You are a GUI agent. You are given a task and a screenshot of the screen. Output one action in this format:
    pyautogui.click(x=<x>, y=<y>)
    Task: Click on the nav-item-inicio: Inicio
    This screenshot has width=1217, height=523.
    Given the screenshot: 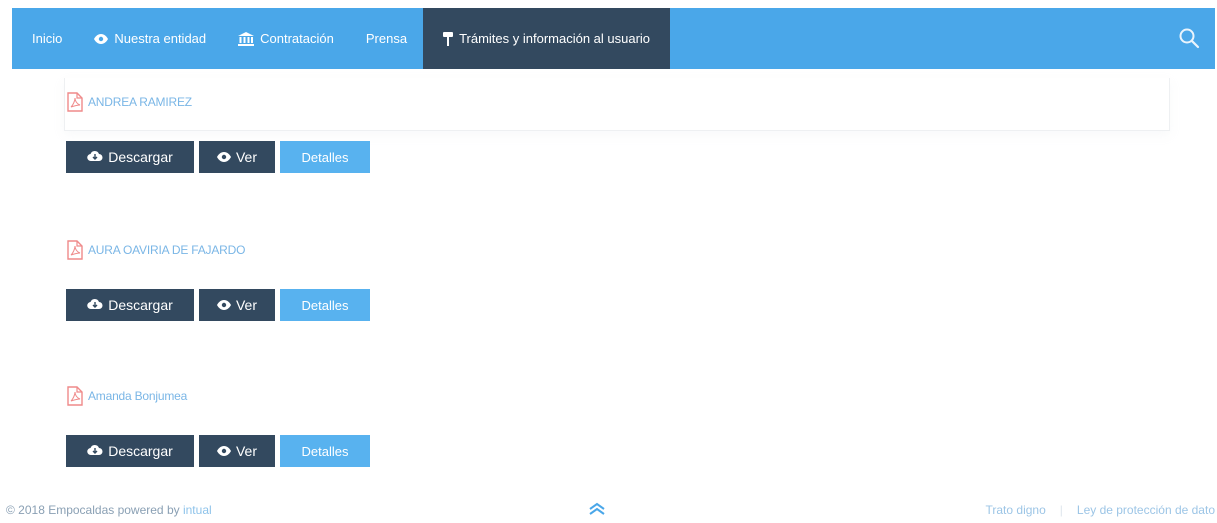 What is the action you would take?
    pyautogui.click(x=45, y=38)
    